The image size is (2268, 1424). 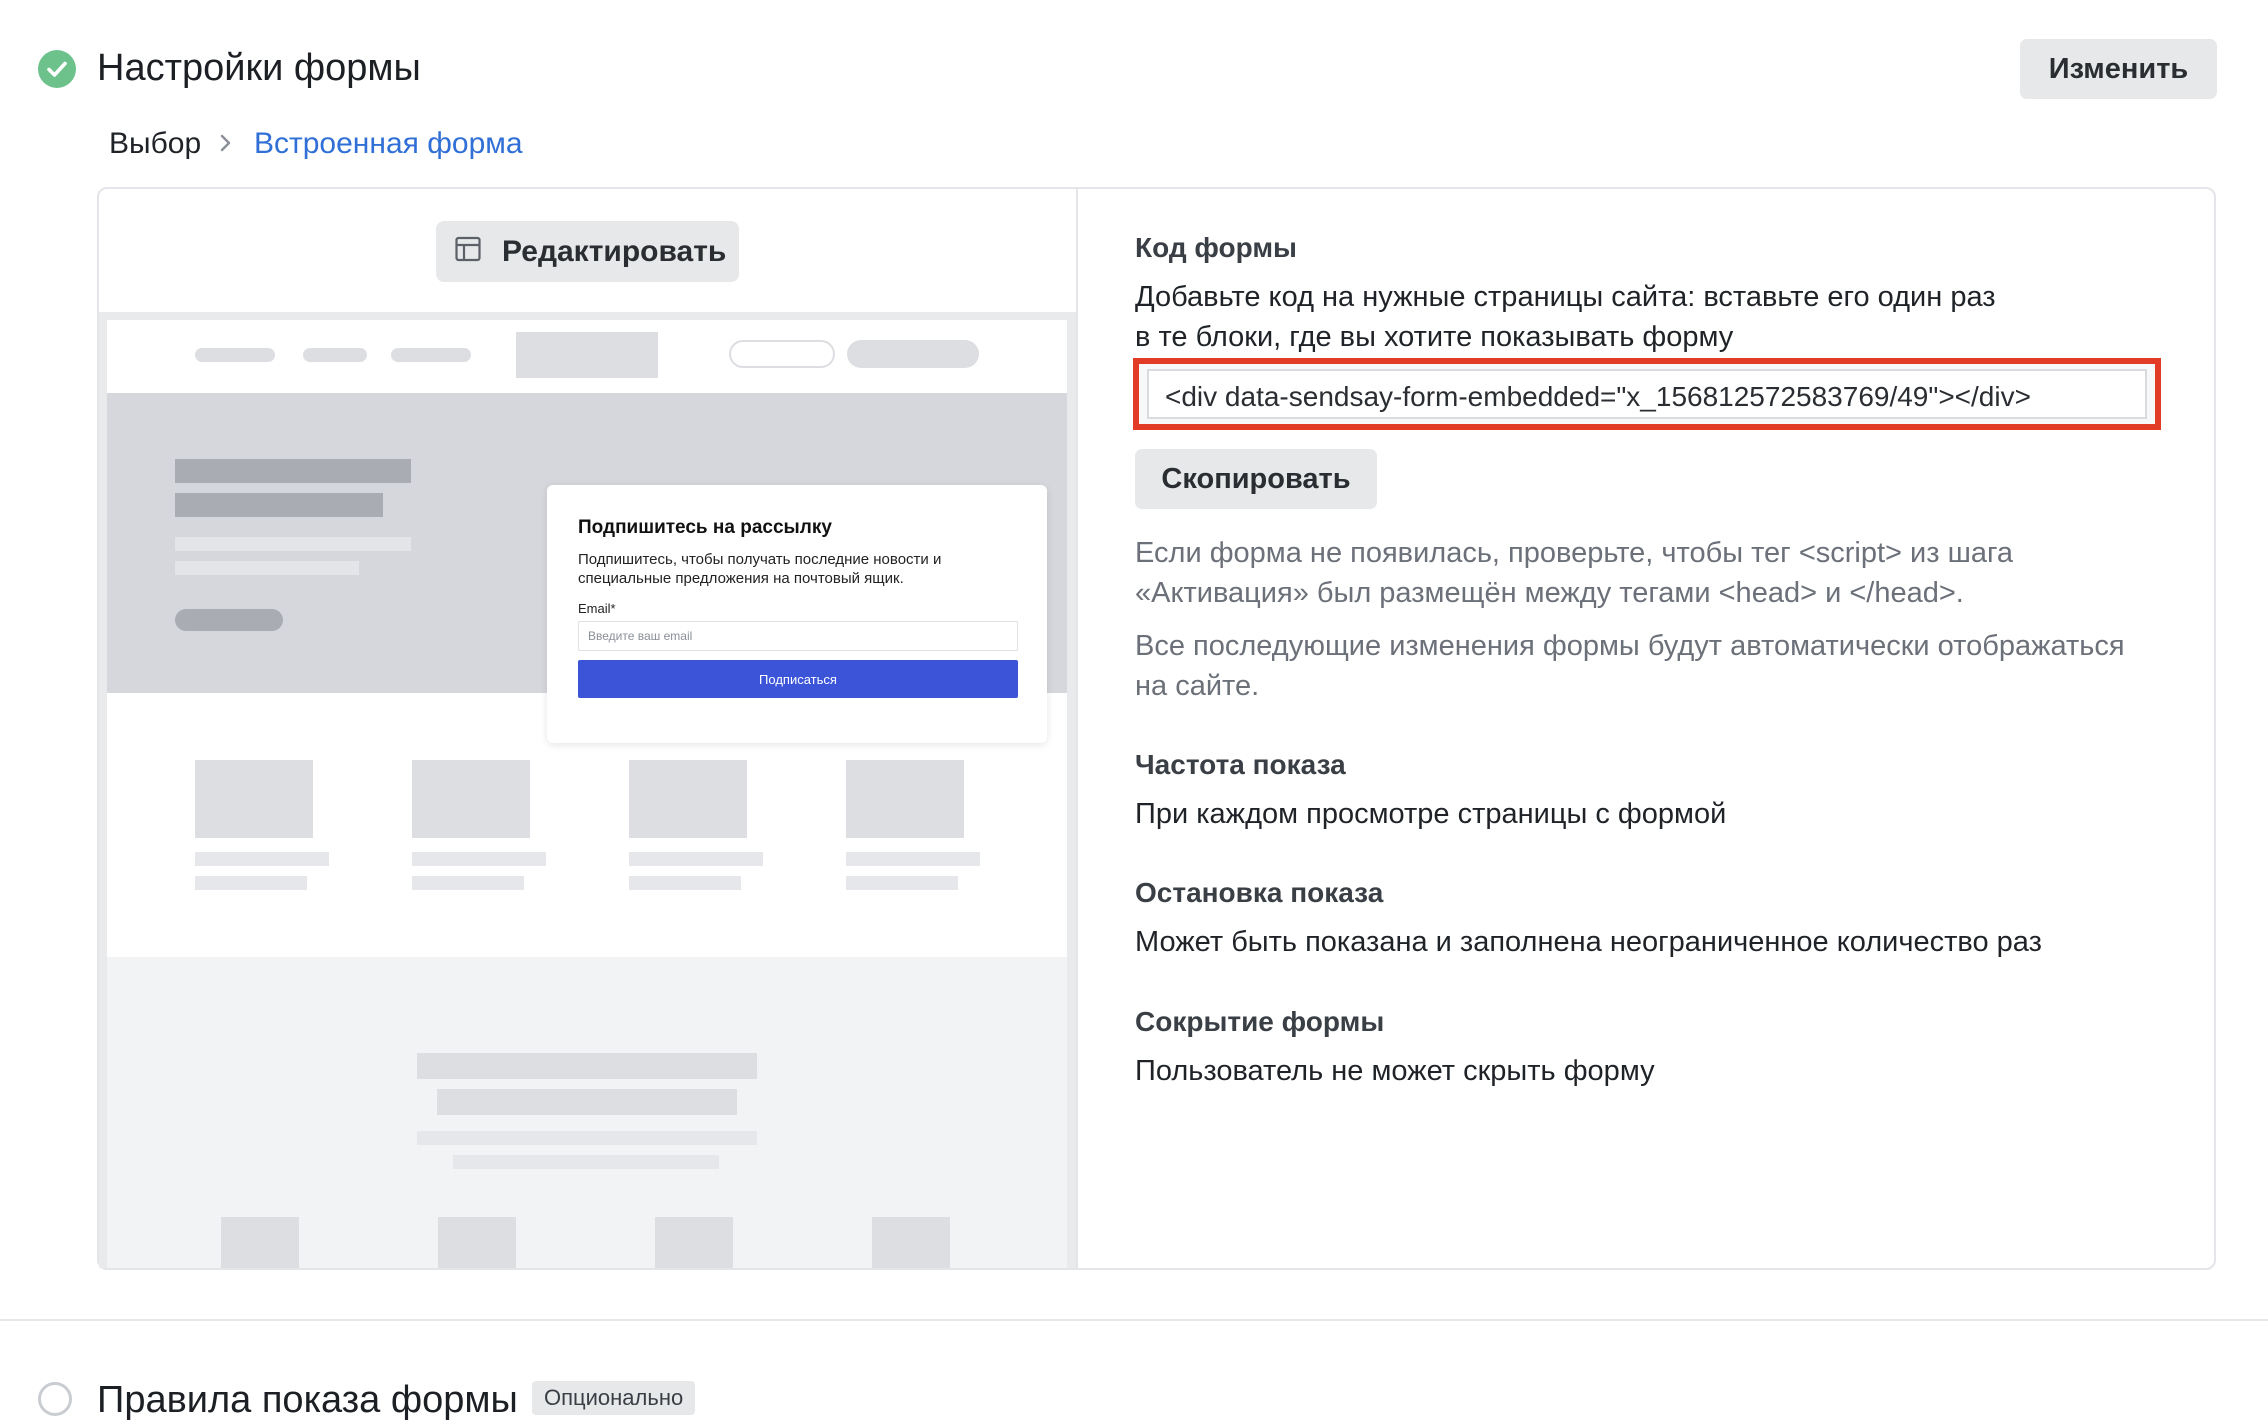 I want to click on page-title: Настройки формы, so click(x=259, y=68).